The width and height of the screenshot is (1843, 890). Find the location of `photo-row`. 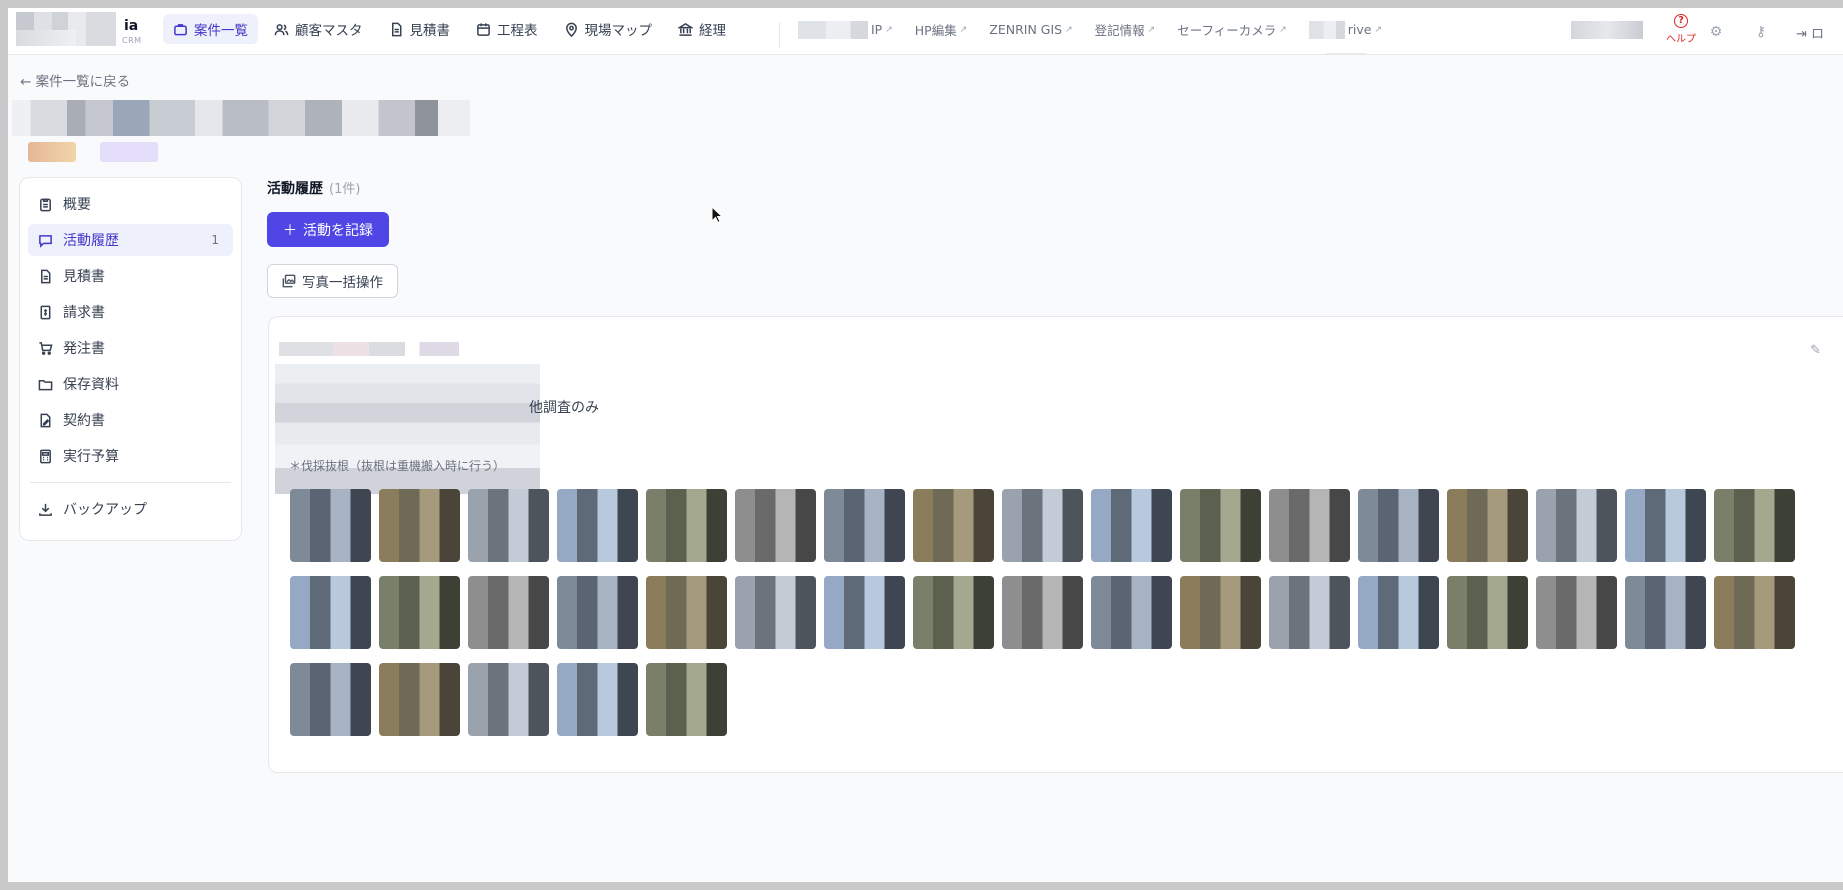

photo-row is located at coordinates (1066, 525).